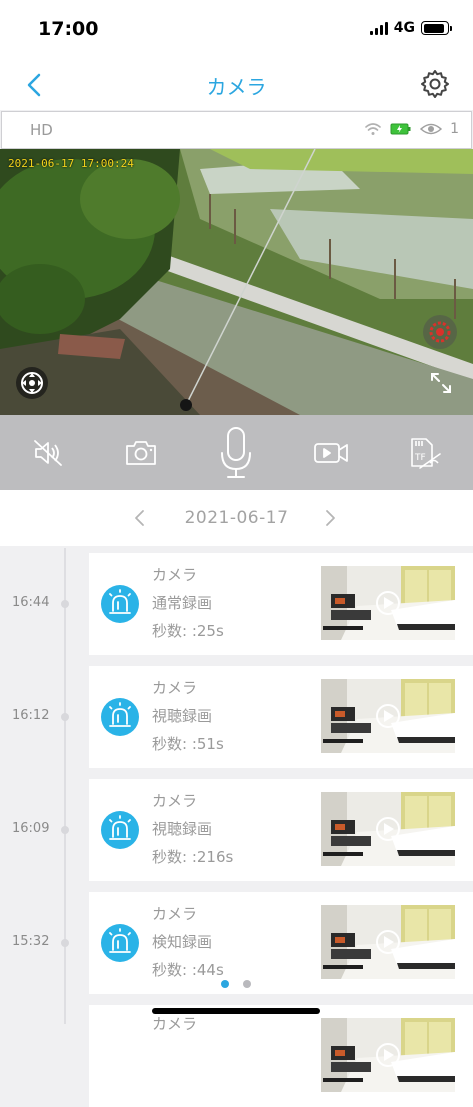 The height and width of the screenshot is (1107, 473). I want to click on snapshot-button, so click(141, 452).